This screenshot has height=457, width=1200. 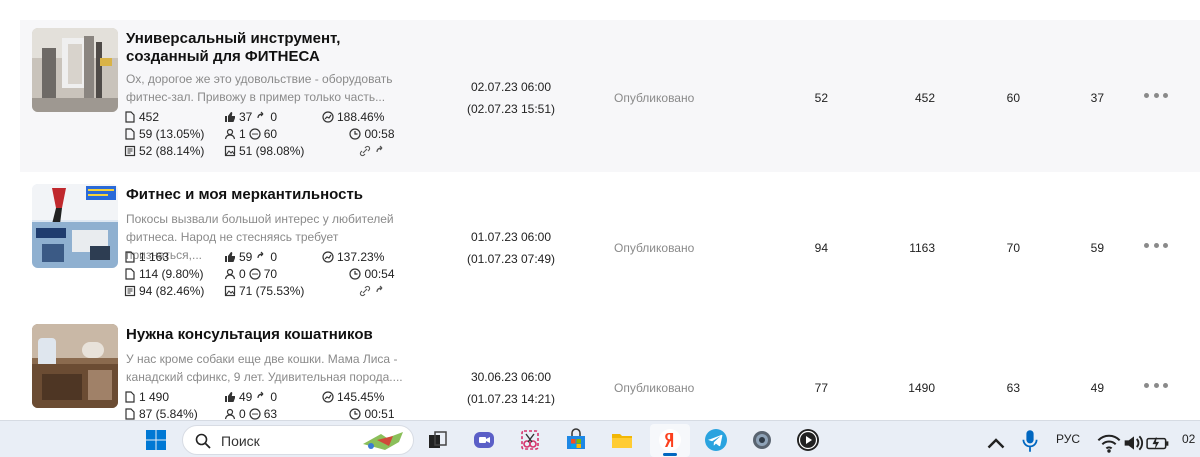 I want to click on stat-er: 145.45%, so click(x=361, y=396).